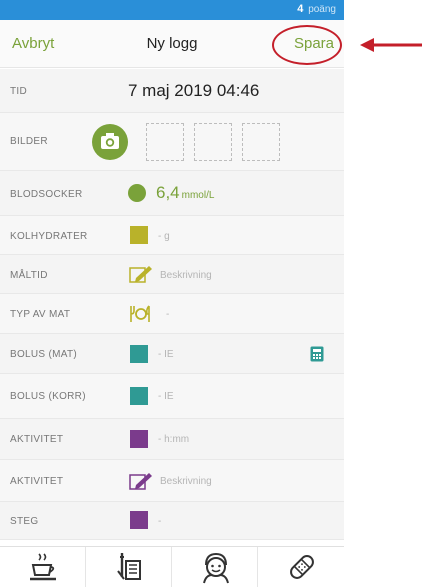  I want to click on camera-icon, so click(110, 142).